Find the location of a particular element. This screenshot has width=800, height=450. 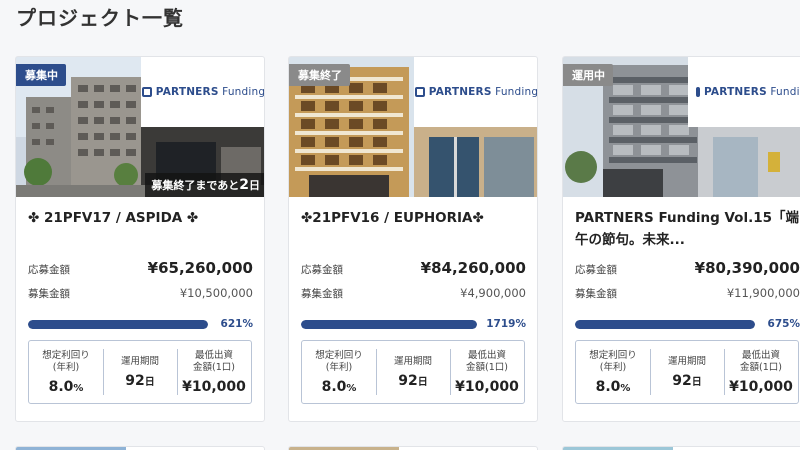

target-amount-value: ¥10,500,000 is located at coordinates (216, 293).